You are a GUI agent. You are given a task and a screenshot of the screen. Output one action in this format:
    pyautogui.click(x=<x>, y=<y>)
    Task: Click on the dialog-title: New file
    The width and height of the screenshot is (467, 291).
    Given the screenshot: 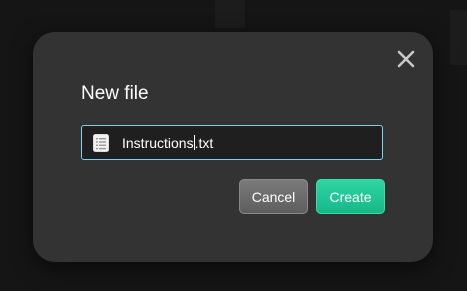 What is the action you would take?
    pyautogui.click(x=115, y=93)
    